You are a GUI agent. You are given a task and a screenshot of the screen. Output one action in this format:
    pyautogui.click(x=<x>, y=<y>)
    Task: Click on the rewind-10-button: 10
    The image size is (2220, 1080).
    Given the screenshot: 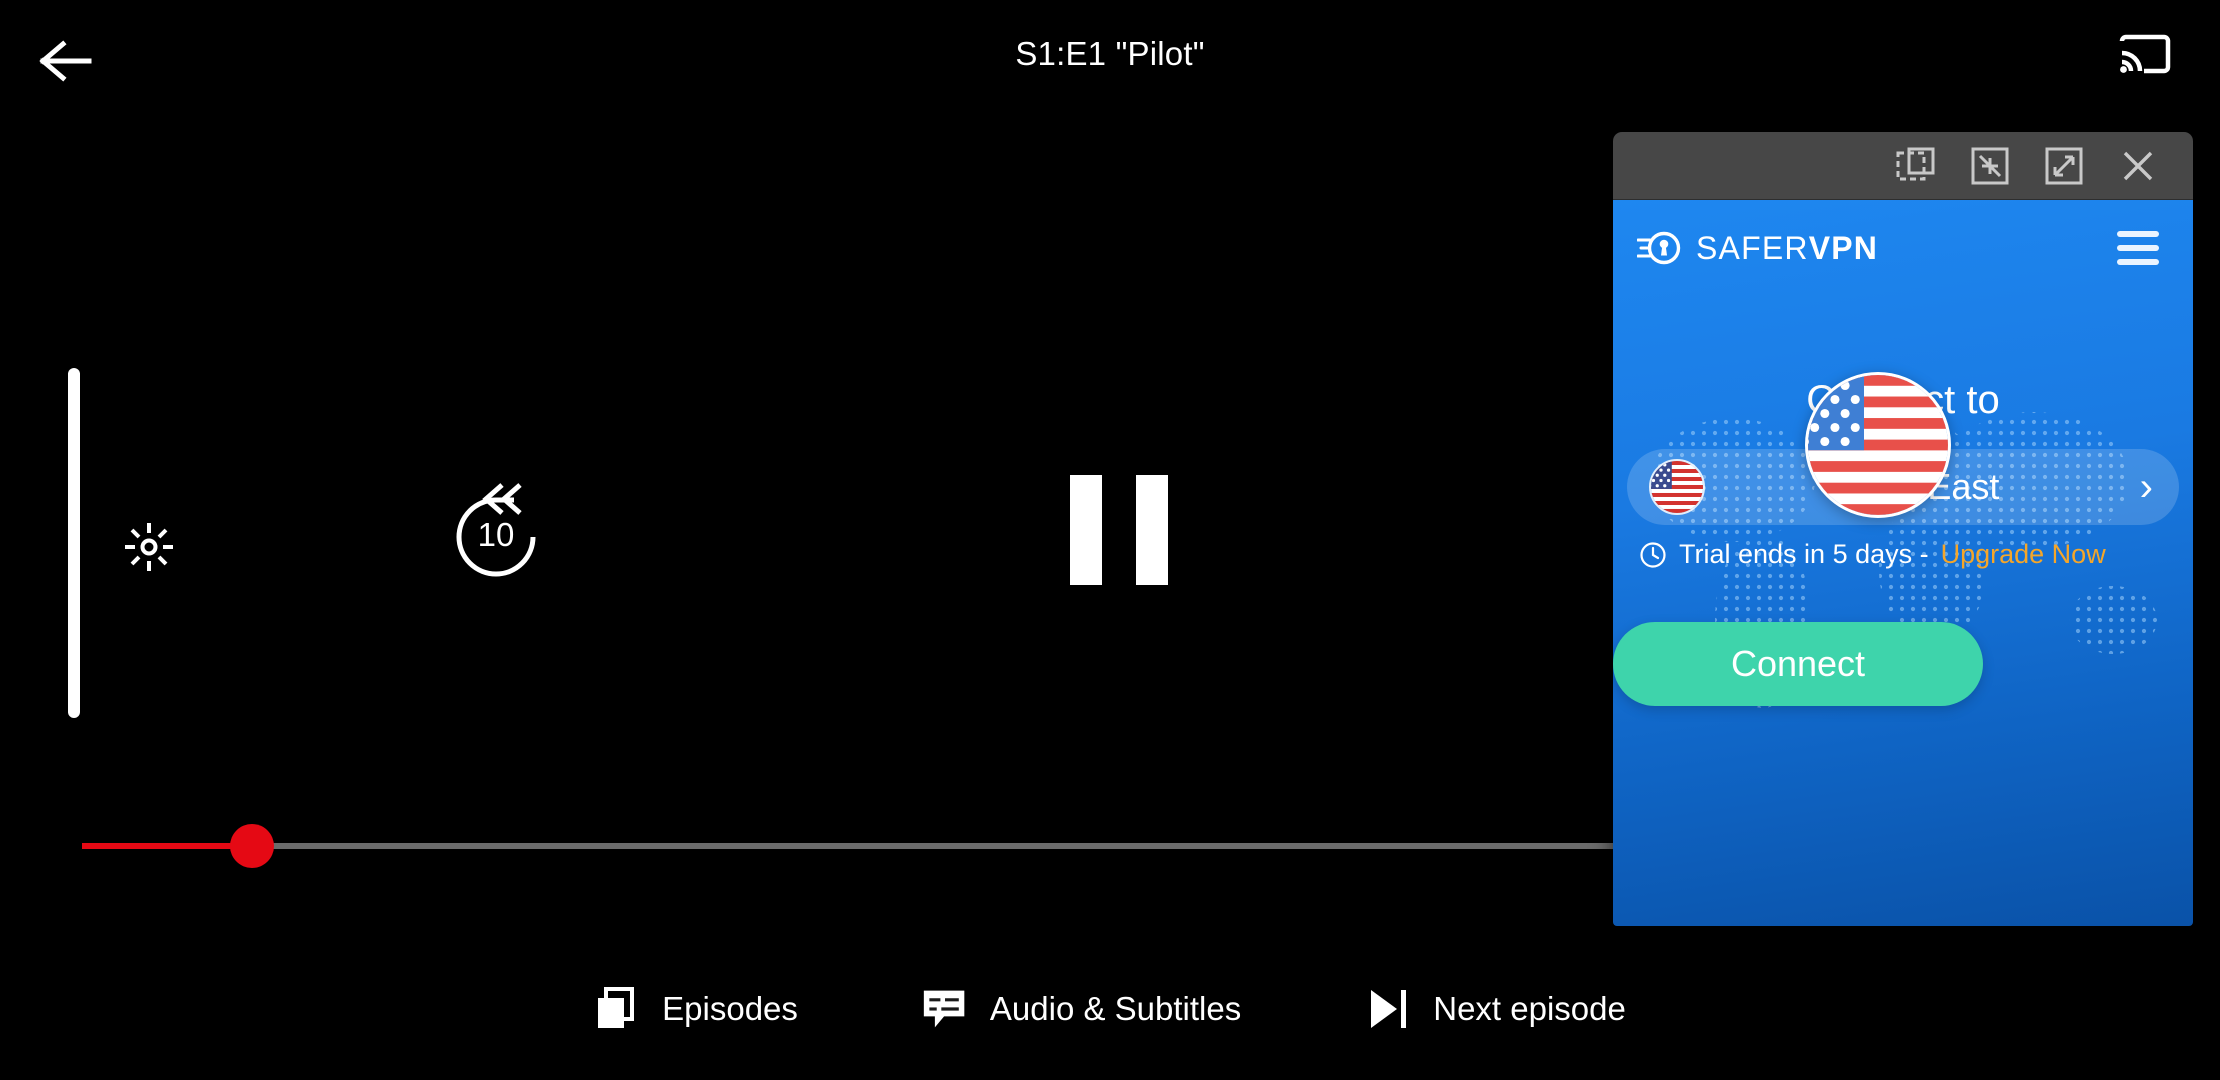 What is the action you would take?
    pyautogui.click(x=496, y=531)
    